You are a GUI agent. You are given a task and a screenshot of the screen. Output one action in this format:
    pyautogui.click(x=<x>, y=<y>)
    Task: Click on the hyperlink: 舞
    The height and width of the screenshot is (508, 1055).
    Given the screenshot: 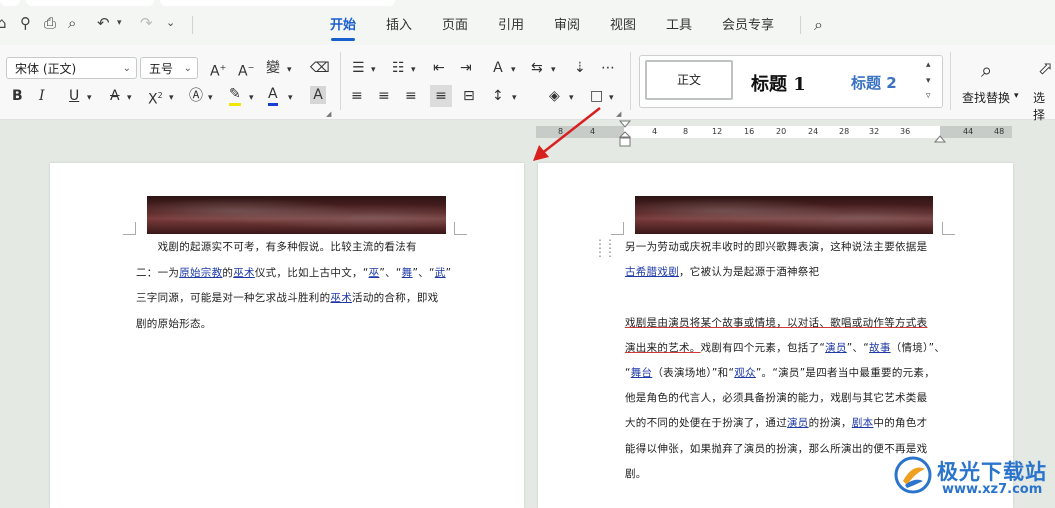 What is the action you would take?
    pyautogui.click(x=407, y=273)
    